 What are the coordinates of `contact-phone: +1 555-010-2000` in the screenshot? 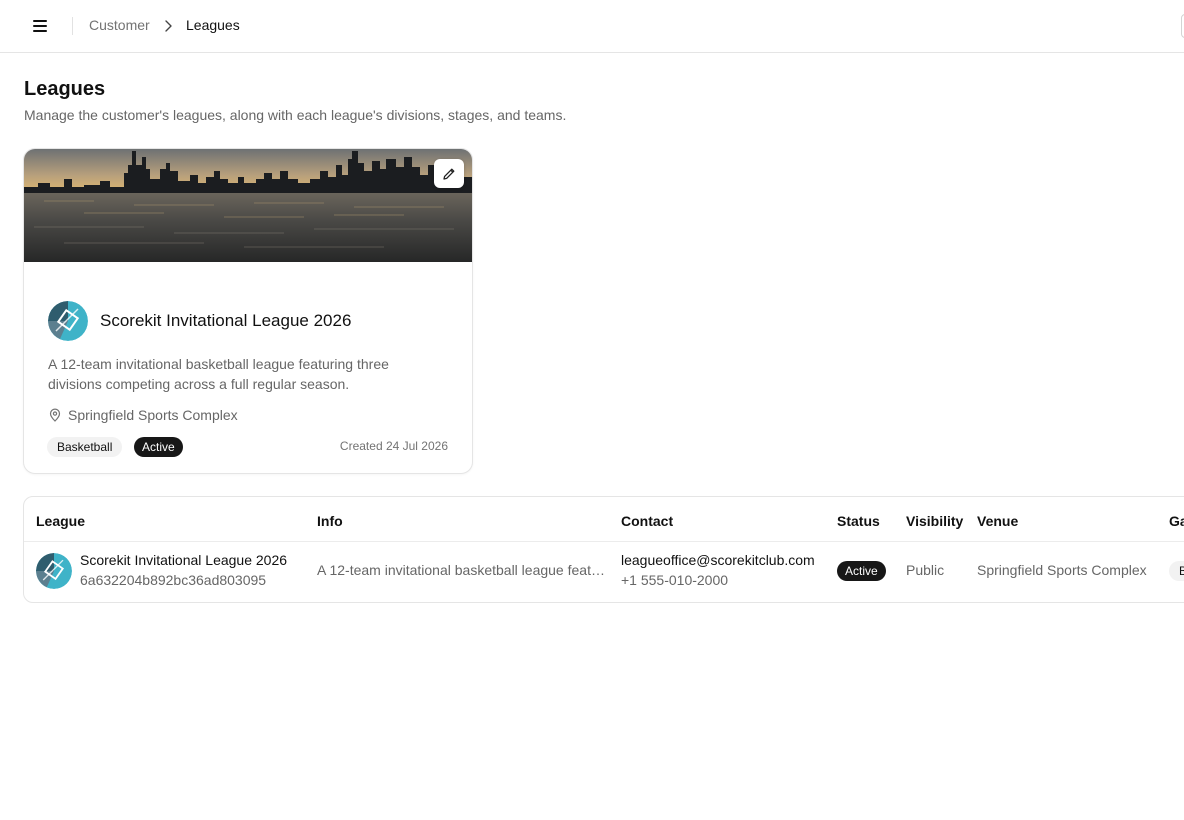 It's located at (675, 580).